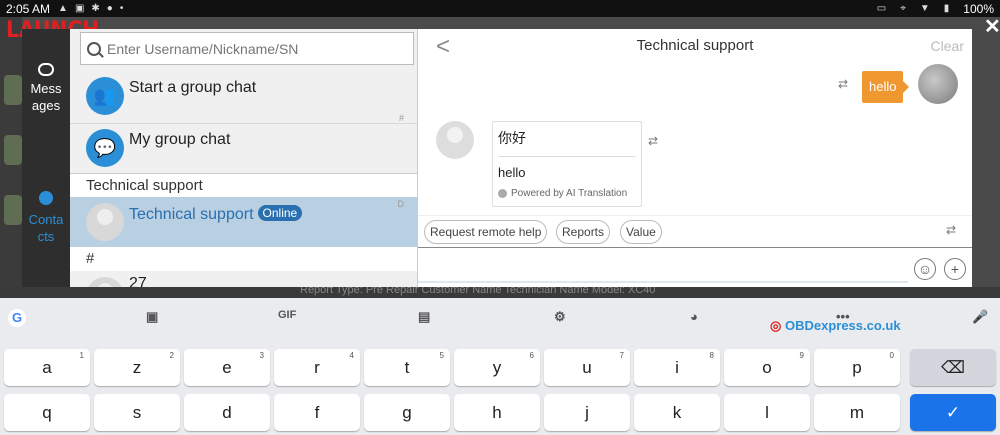  What do you see at coordinates (227, 367) in the screenshot?
I see `key-e: e3` at bounding box center [227, 367].